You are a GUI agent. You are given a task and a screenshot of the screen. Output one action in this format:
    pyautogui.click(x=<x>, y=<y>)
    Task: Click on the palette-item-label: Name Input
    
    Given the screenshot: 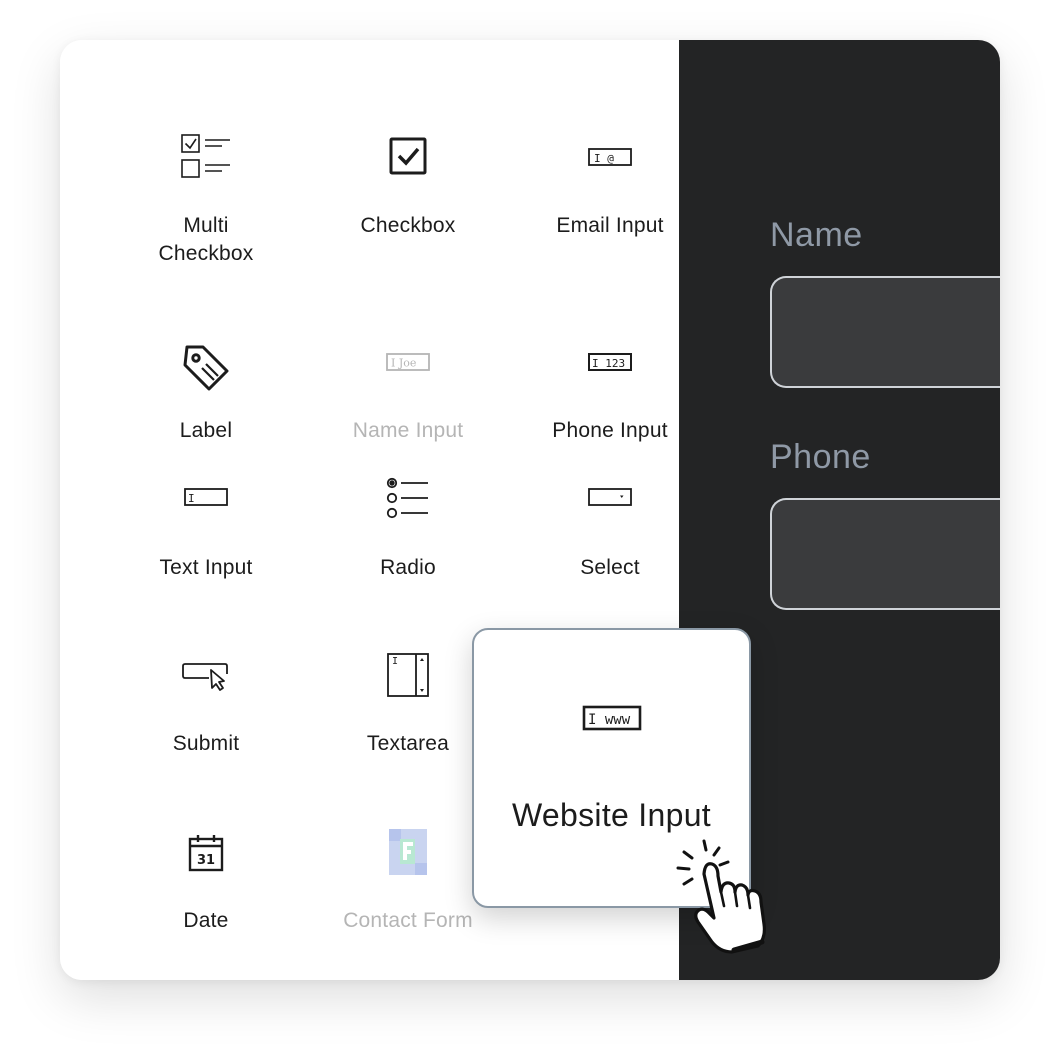 What is the action you would take?
    pyautogui.click(x=408, y=430)
    